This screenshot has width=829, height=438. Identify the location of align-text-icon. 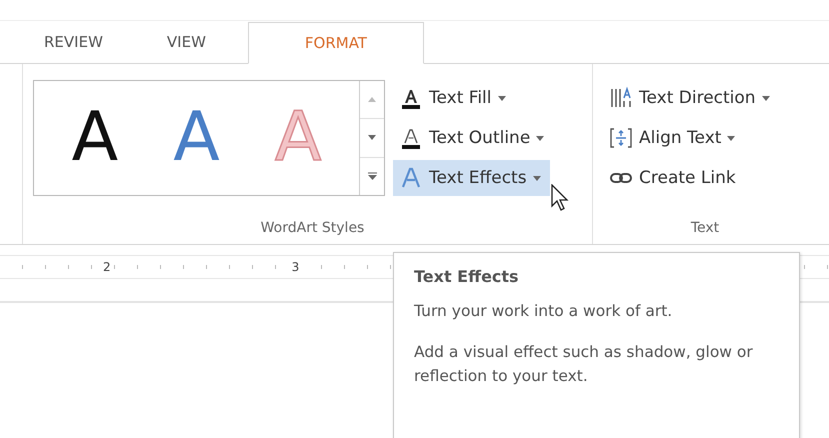
(621, 138).